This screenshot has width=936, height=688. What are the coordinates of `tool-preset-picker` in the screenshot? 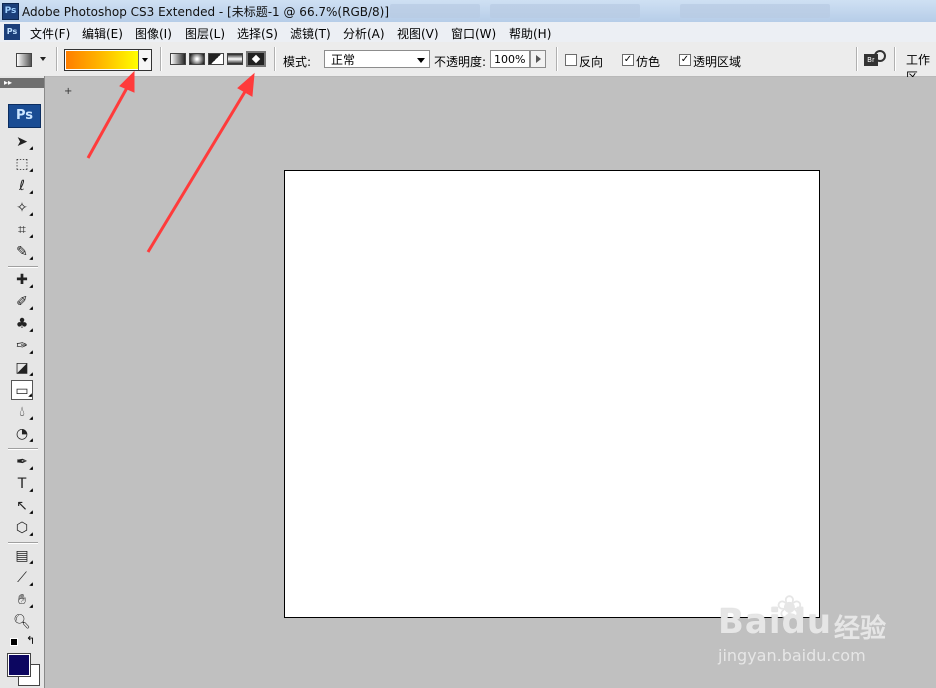 It's located at (29, 59).